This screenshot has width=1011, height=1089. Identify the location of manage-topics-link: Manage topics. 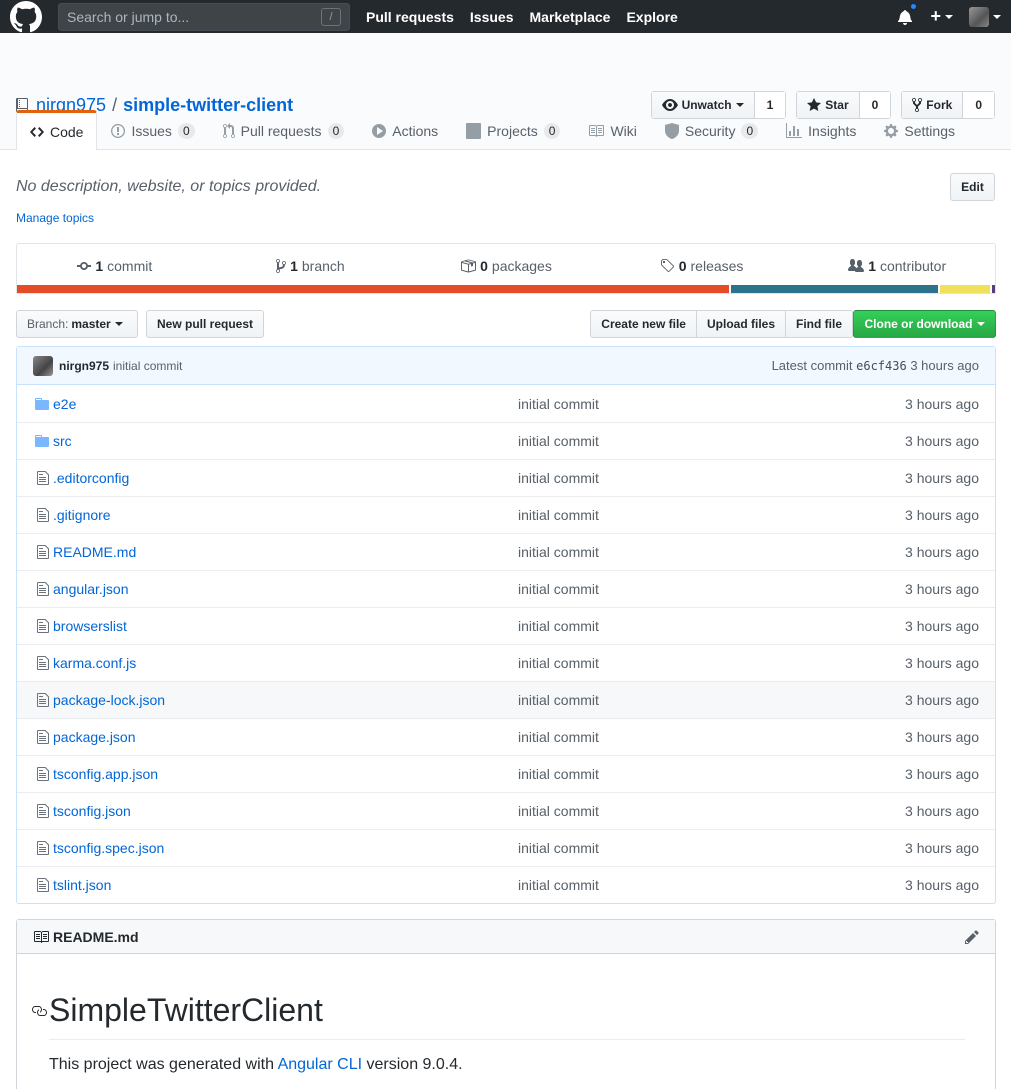
(55, 218).